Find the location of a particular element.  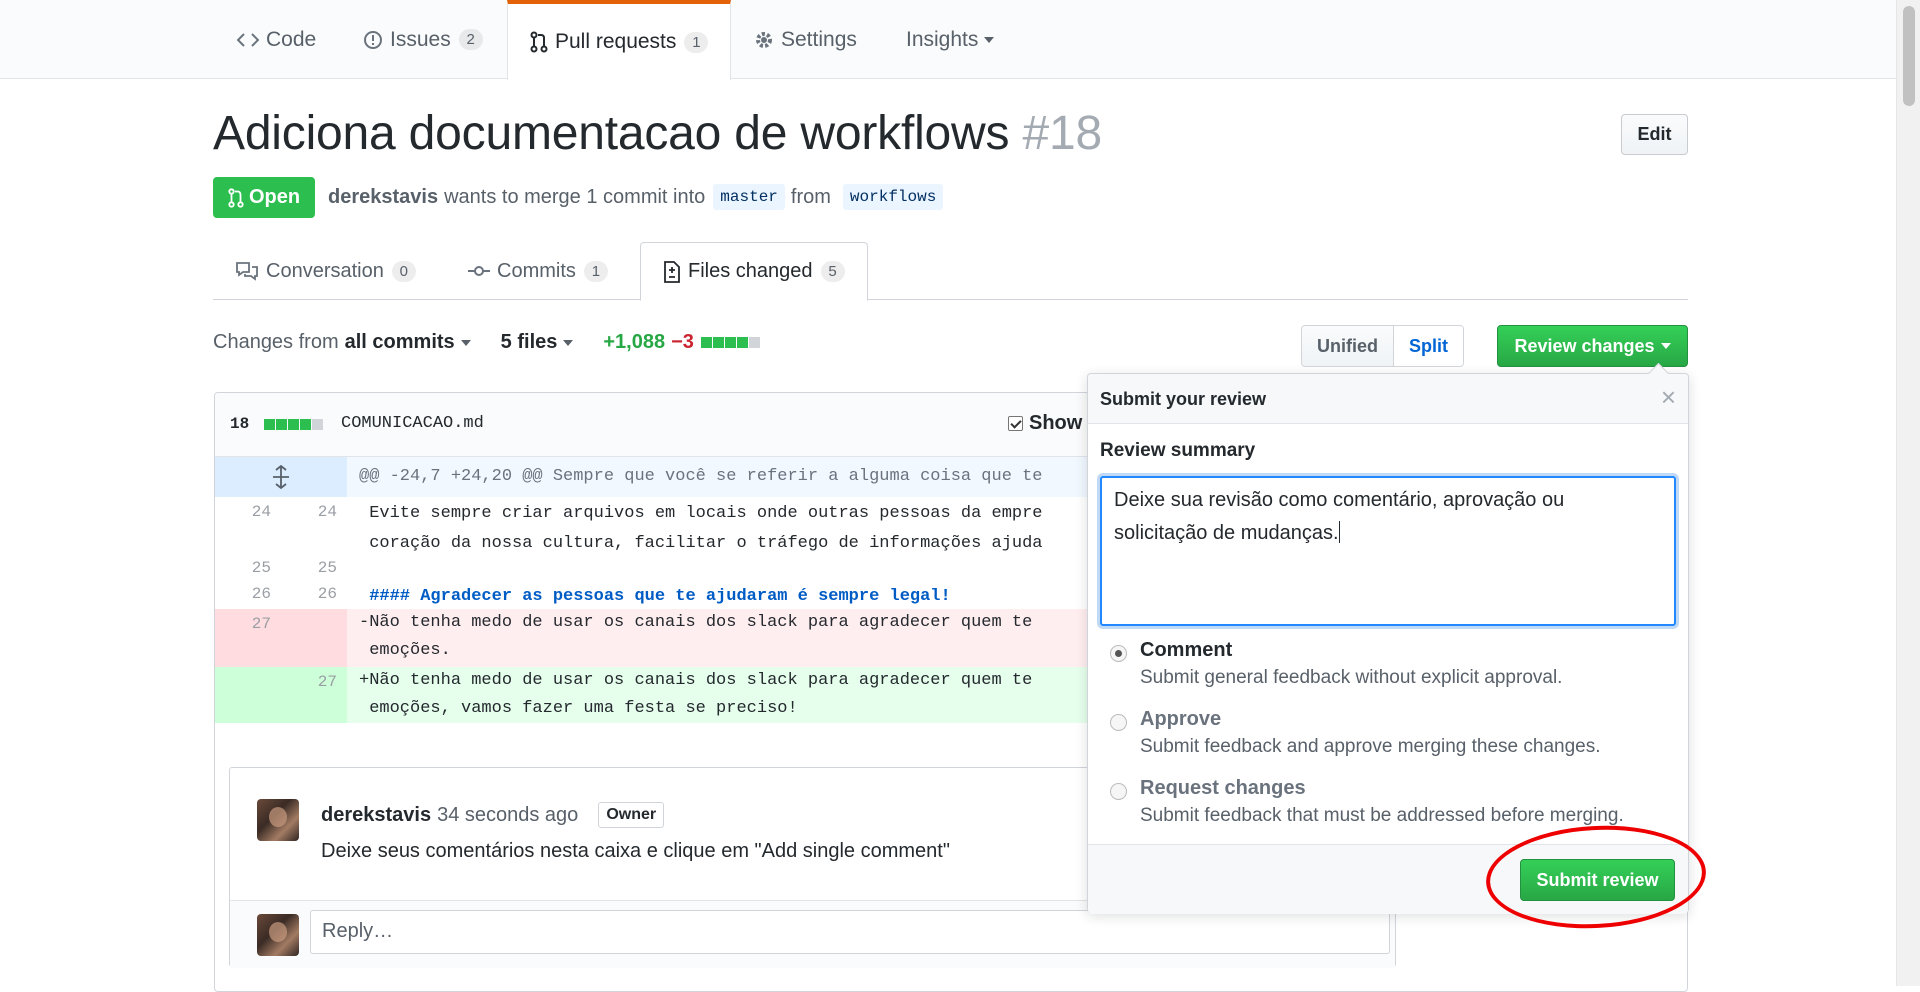

pr-title: Adiciona documentacao de workflows is located at coordinates (611, 133).